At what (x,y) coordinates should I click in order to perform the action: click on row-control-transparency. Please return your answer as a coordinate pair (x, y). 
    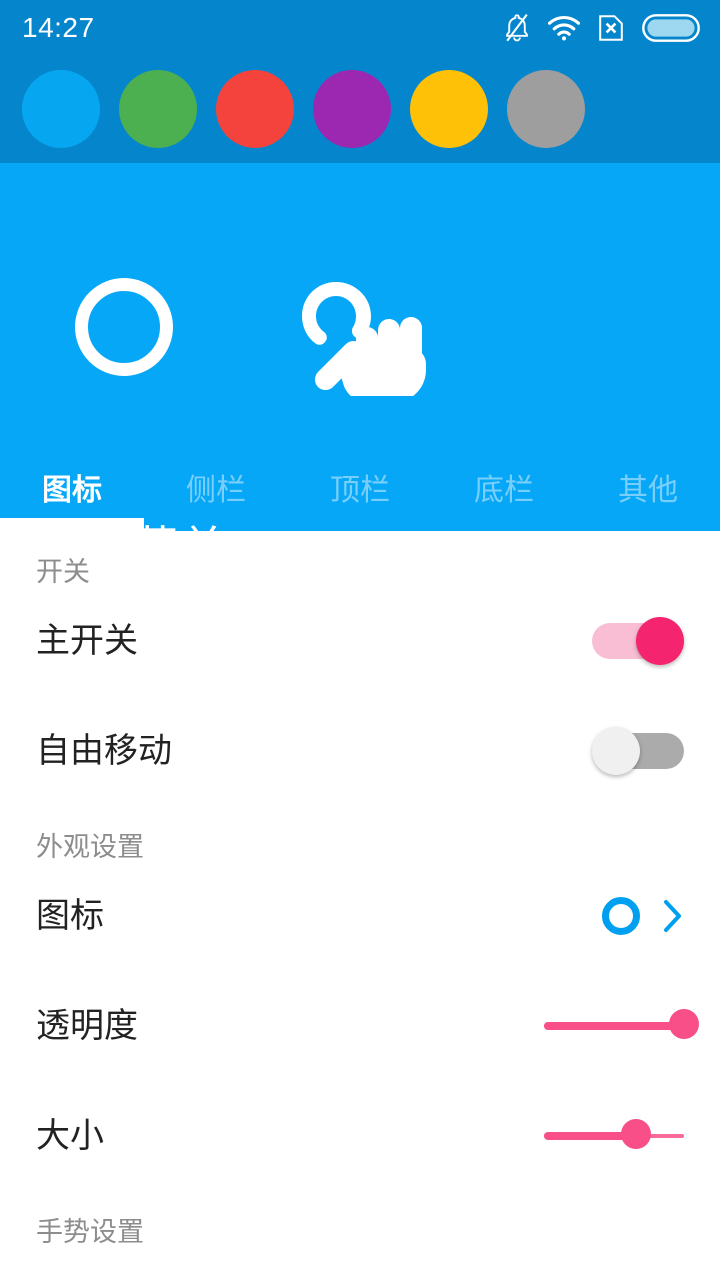
    Looking at the image, I should click on (621, 1026).